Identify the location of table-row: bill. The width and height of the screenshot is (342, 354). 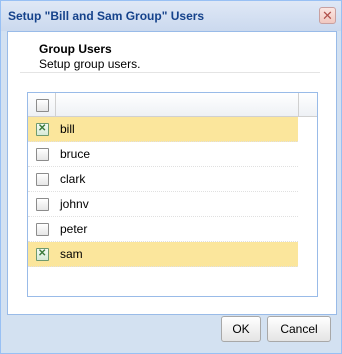
(163, 129).